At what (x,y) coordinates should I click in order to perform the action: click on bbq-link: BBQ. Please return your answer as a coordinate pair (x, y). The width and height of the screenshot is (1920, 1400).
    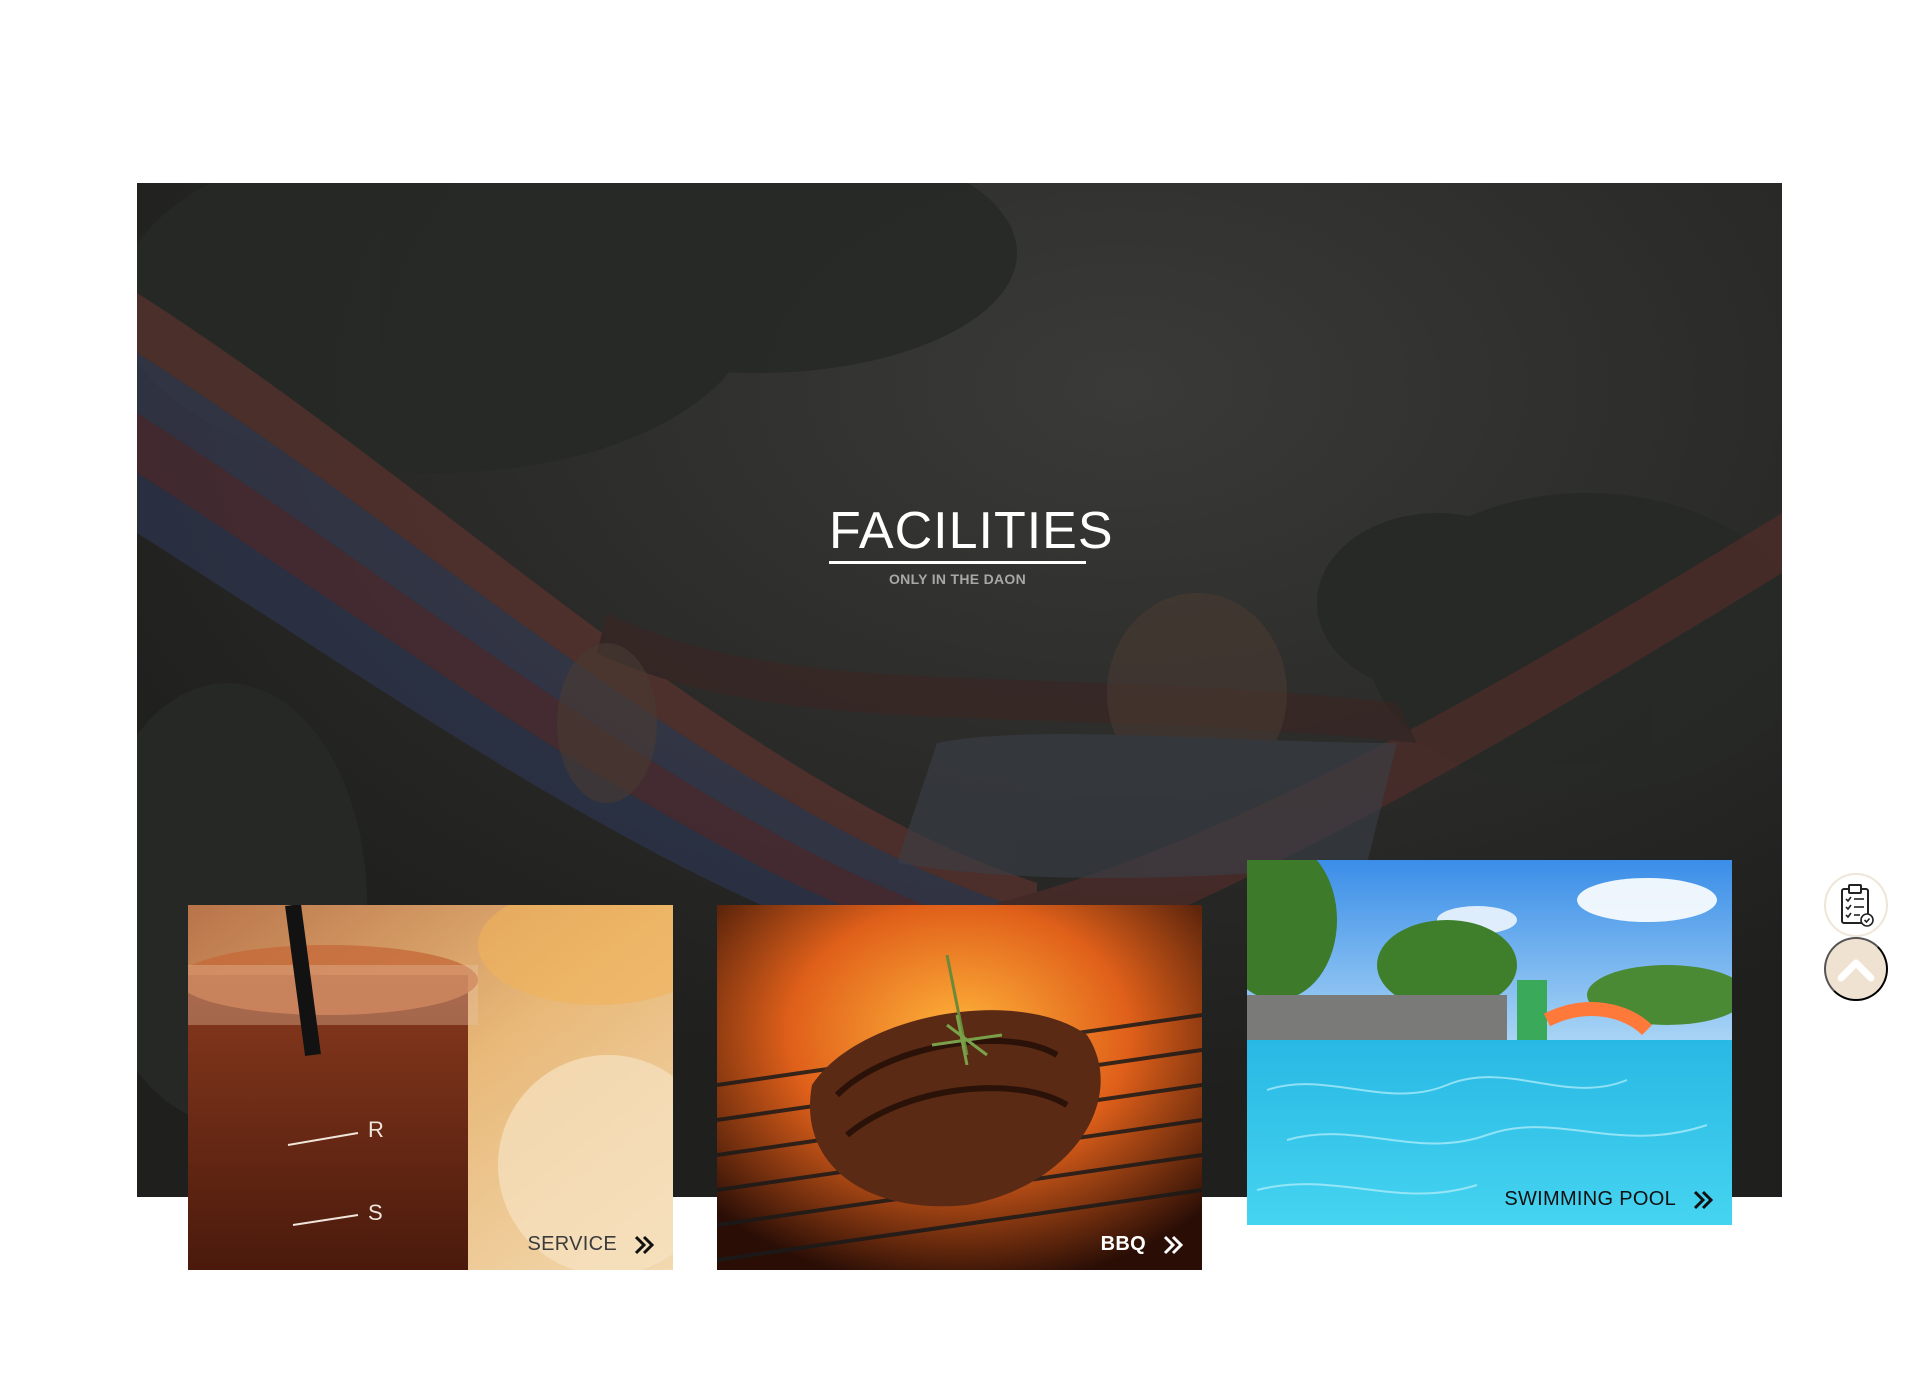
    Looking at the image, I should click on (1142, 1244).